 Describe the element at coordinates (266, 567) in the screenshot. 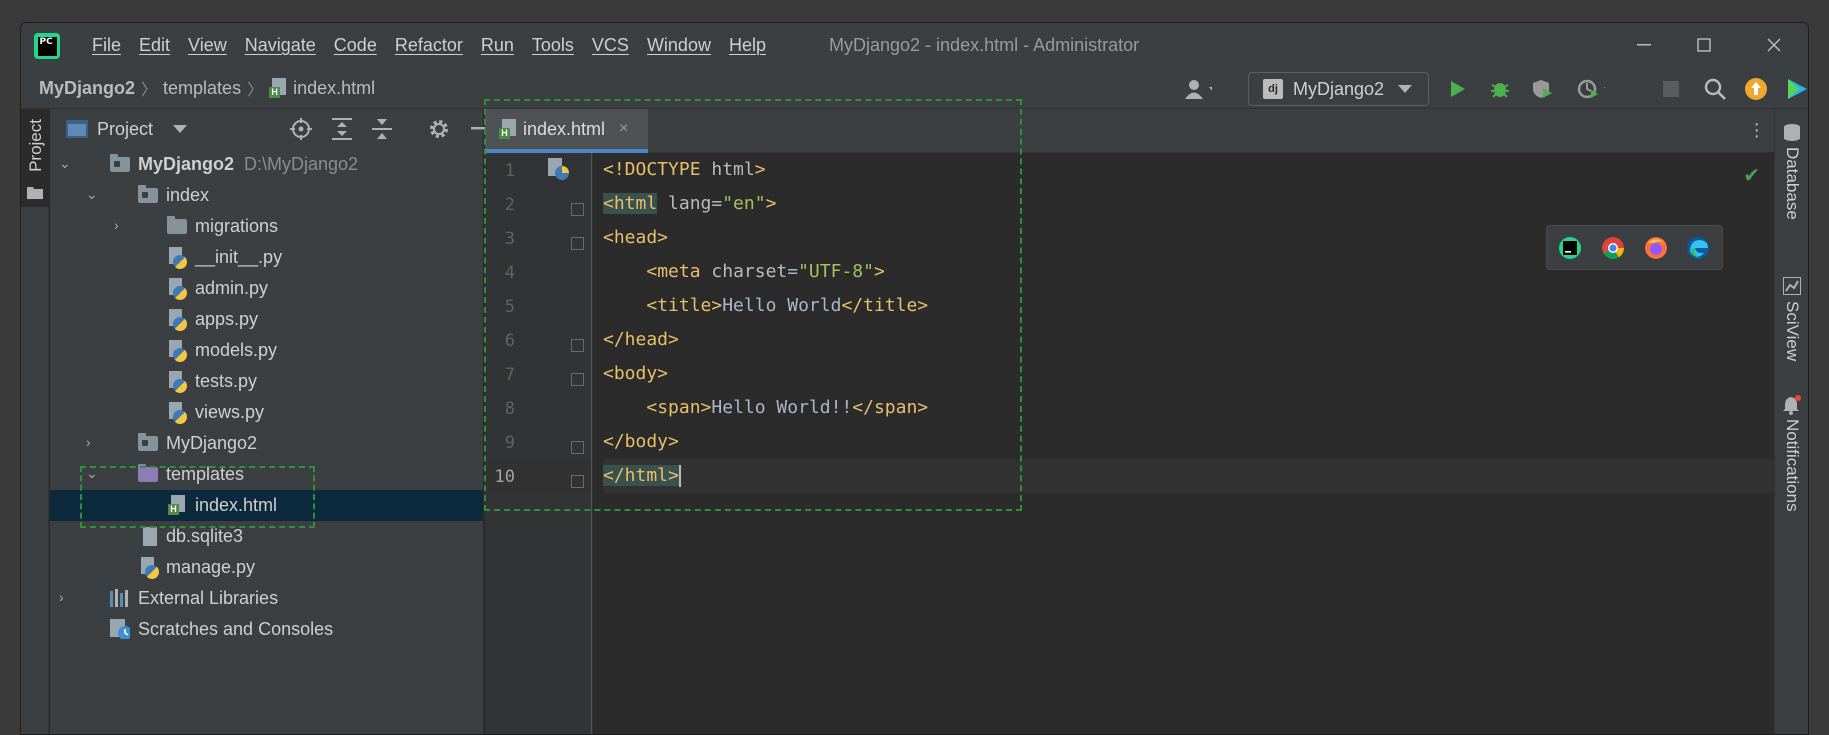

I see `tree-item-manage-py: manage.py` at that location.